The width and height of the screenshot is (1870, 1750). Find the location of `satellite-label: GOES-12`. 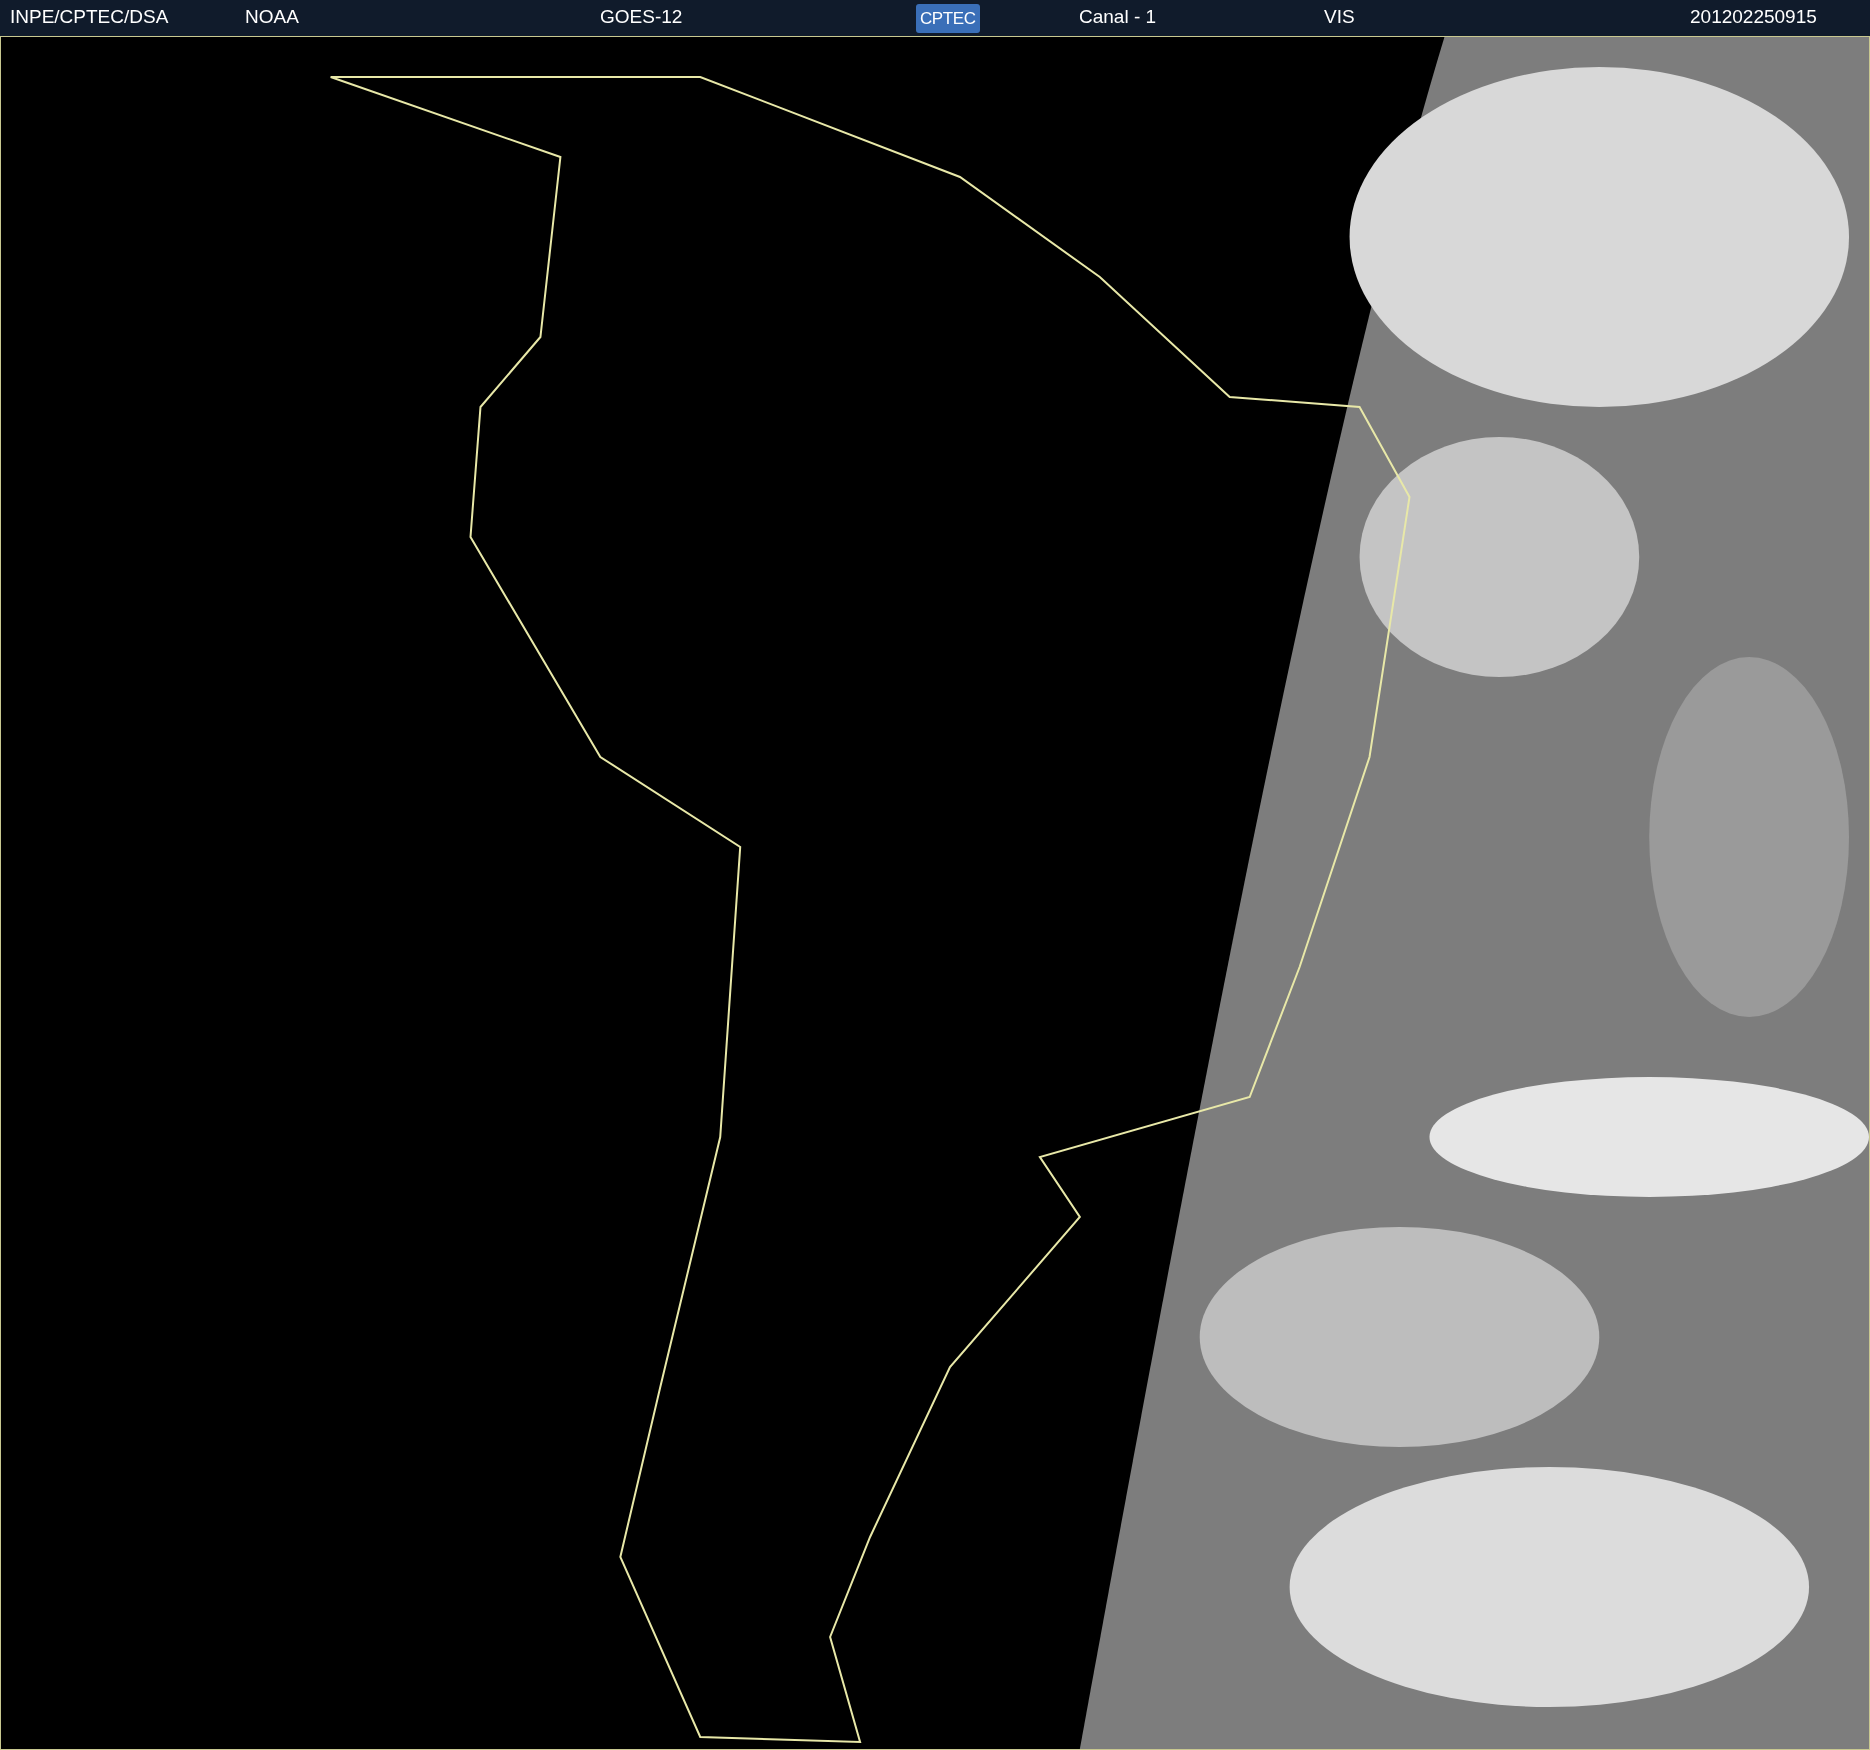

satellite-label: GOES-12 is located at coordinates (641, 16).